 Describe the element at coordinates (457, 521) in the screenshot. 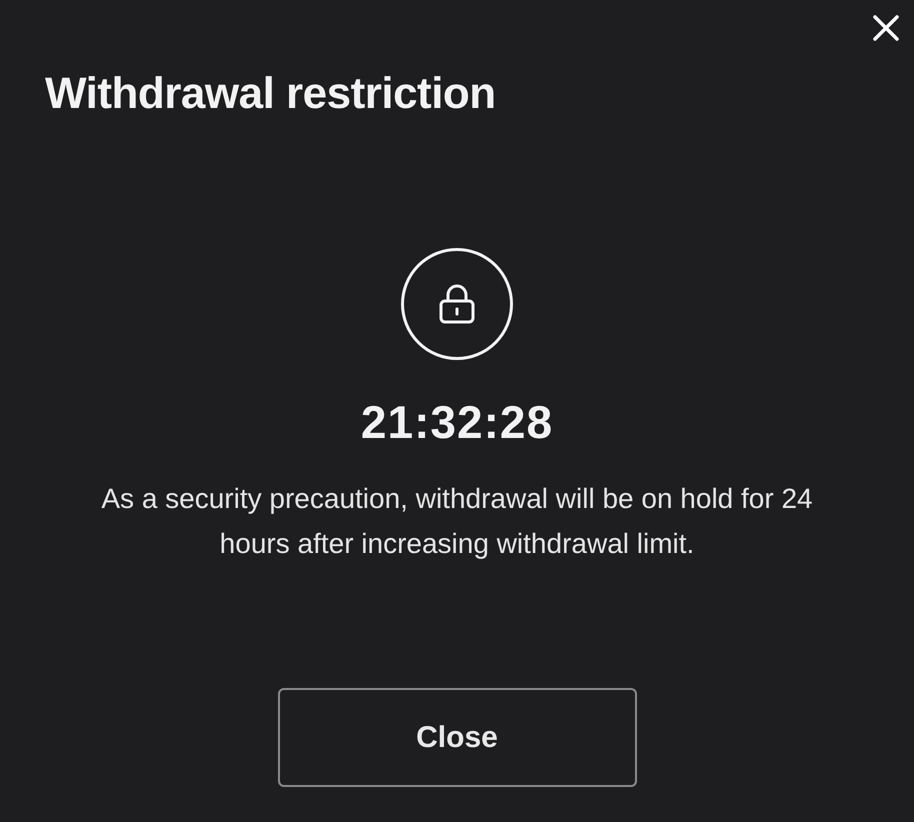

I see `message-text: As a security precaution, withdrawal will be on hold for 24 hours after increasing withdrawal limit.` at that location.